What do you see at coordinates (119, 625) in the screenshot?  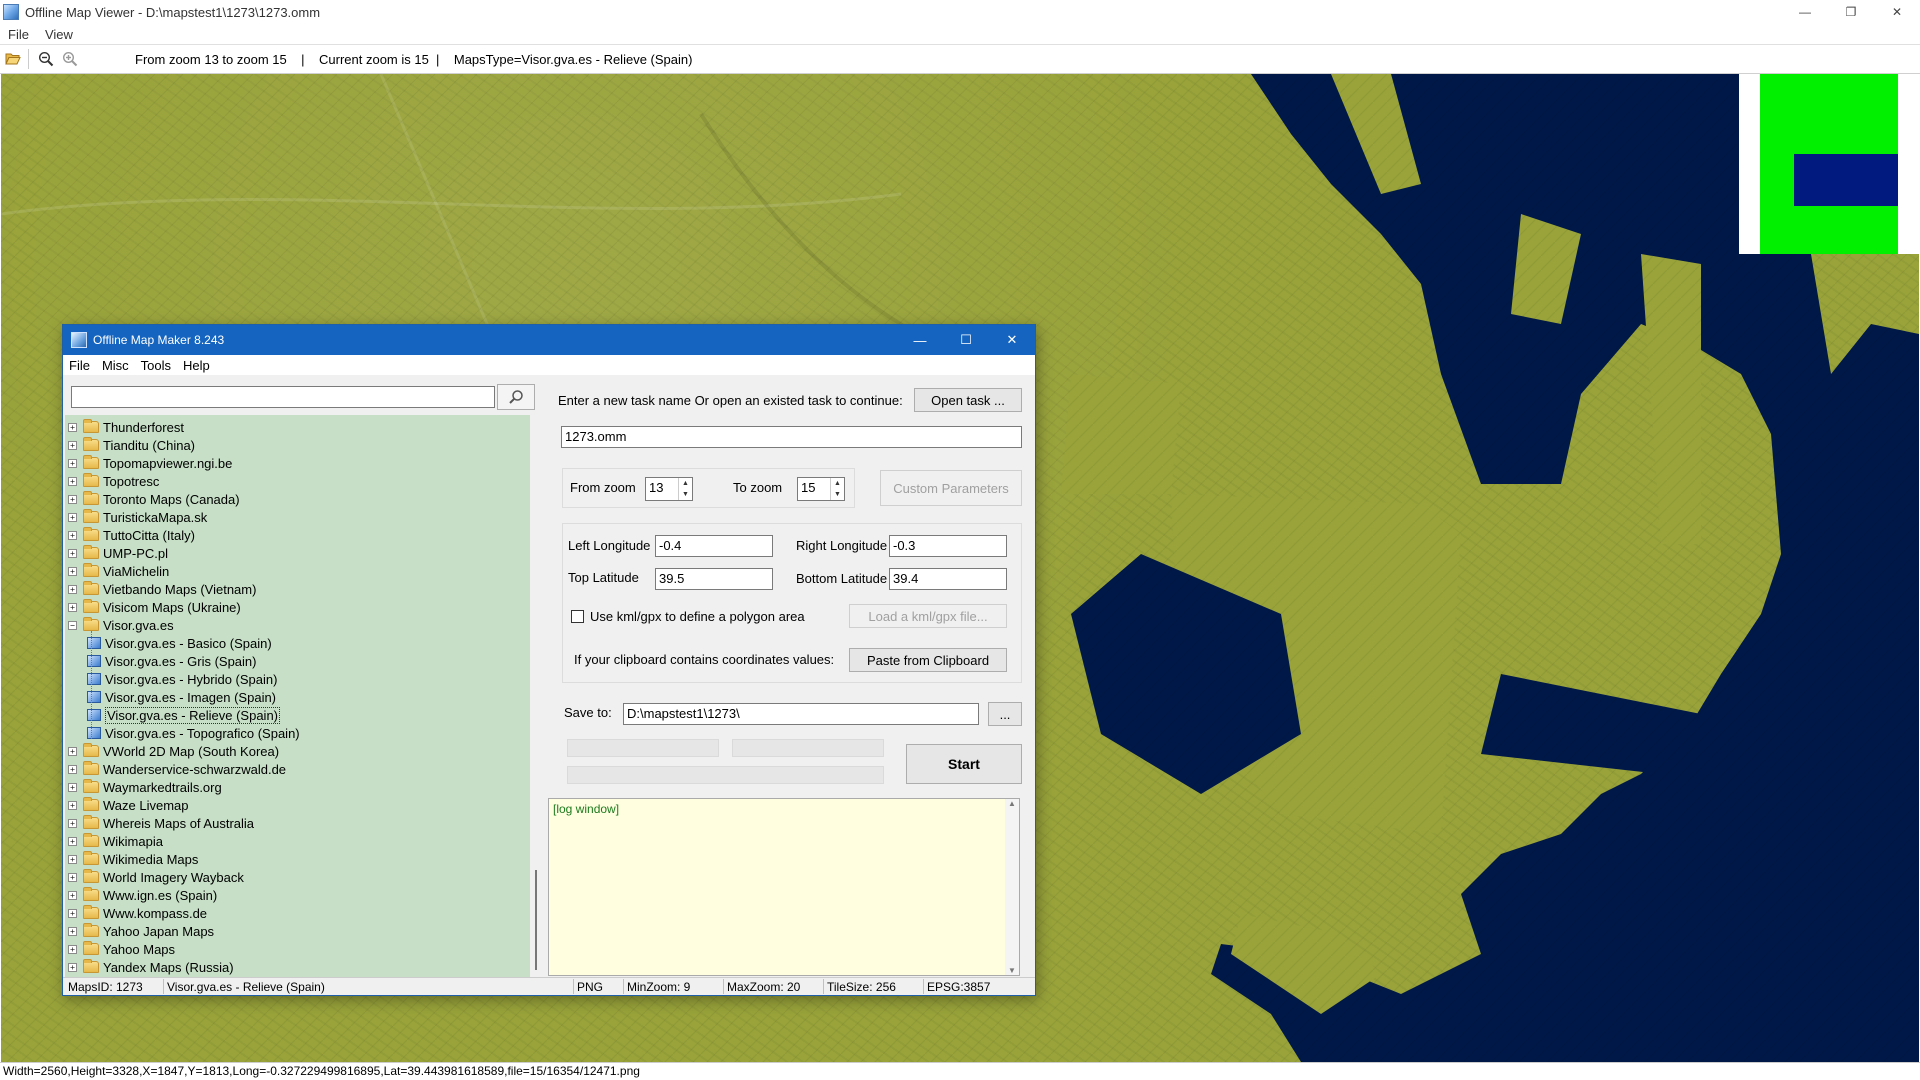 I see `tree-folder-item: − Visor.gva.es` at bounding box center [119, 625].